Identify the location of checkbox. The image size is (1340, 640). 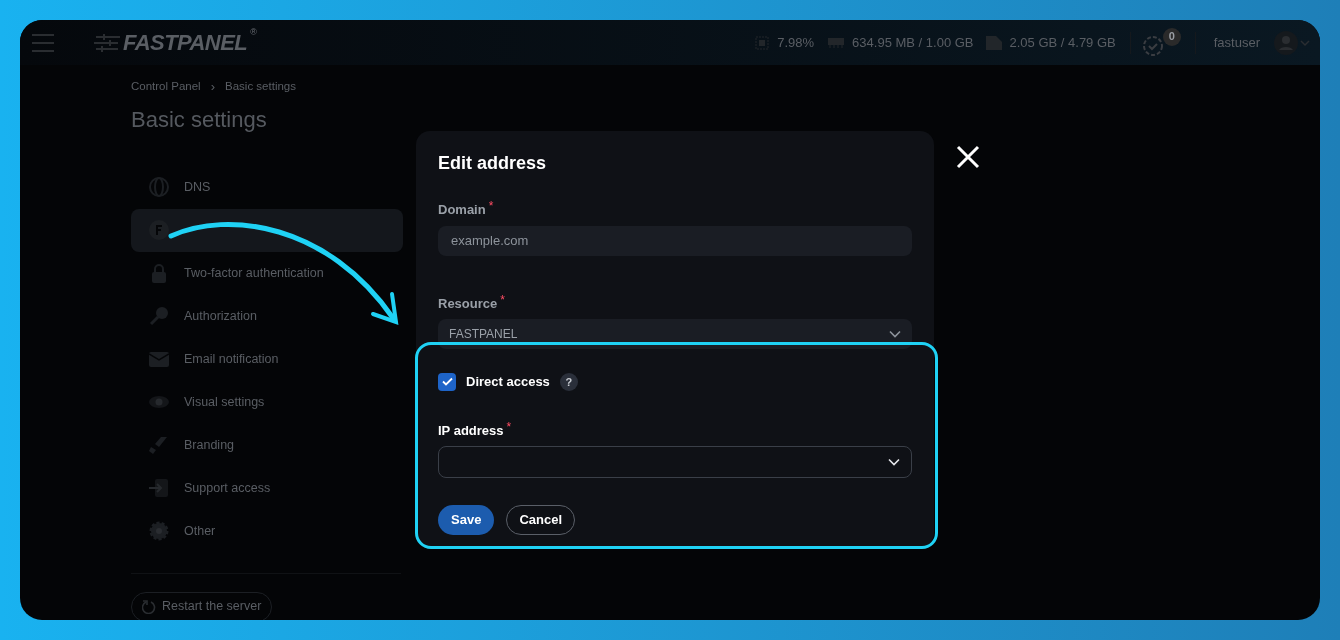
(447, 381).